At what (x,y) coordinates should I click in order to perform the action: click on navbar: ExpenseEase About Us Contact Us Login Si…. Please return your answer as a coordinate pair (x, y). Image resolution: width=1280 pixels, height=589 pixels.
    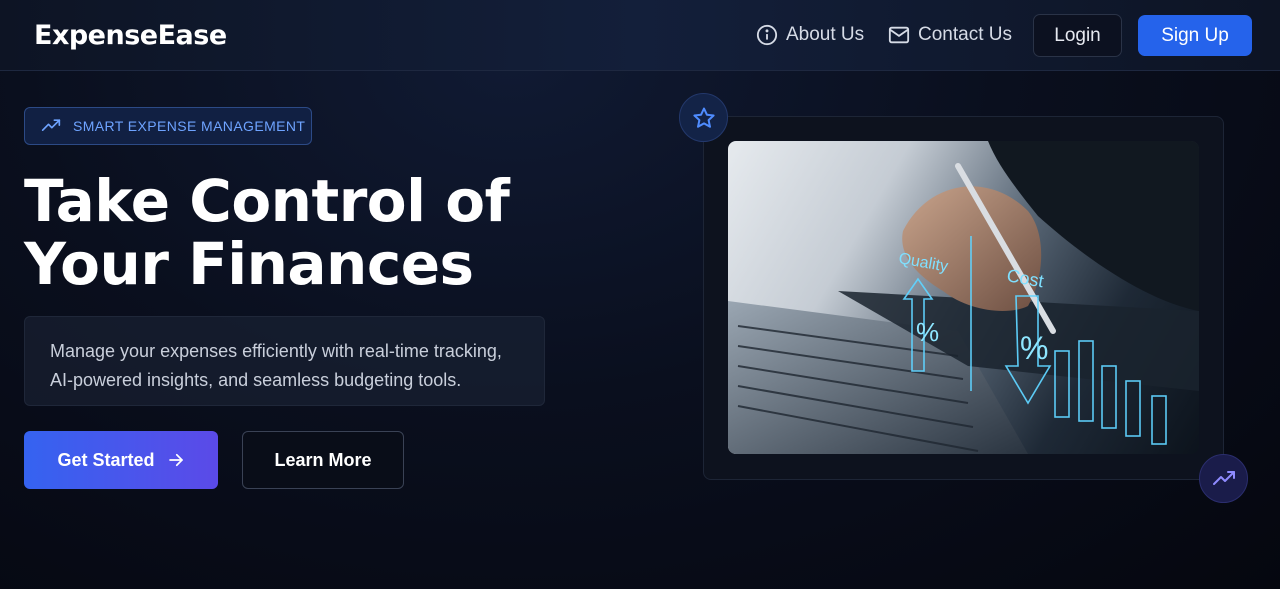
    Looking at the image, I should click on (640, 35).